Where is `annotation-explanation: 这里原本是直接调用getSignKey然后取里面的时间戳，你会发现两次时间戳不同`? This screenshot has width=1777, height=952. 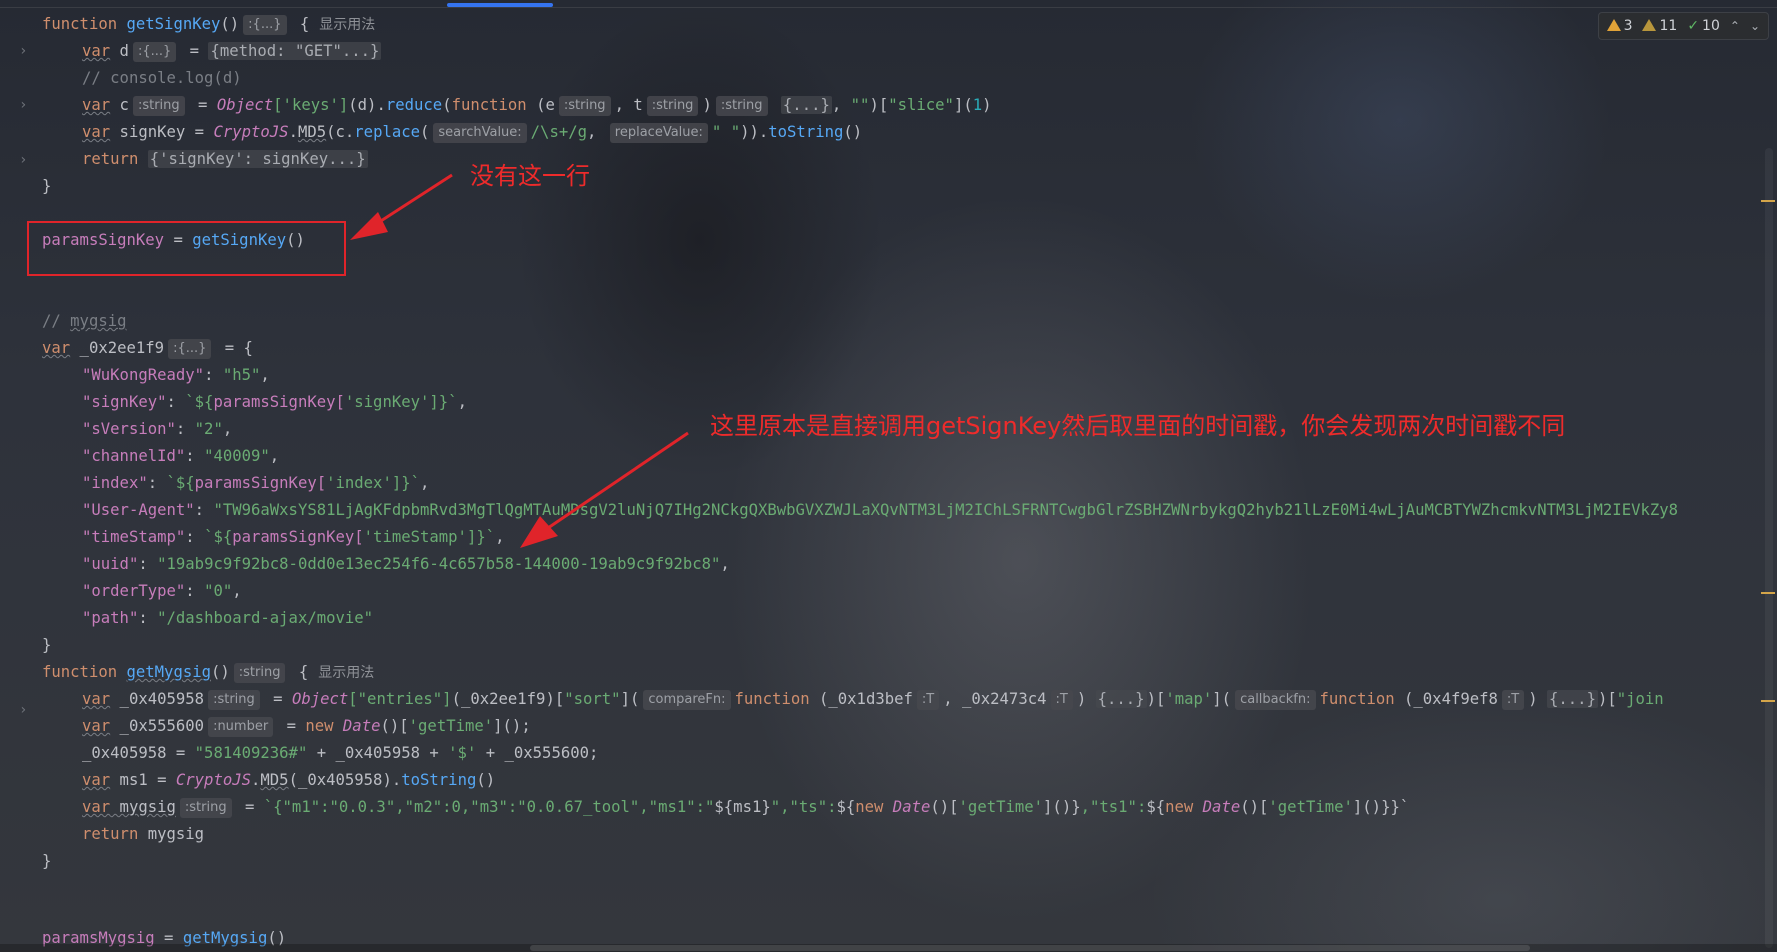 annotation-explanation: 这里原本是直接调用getSignKey然后取里面的时间戳，你会发现两次时间戳不同 is located at coordinates (1138, 426).